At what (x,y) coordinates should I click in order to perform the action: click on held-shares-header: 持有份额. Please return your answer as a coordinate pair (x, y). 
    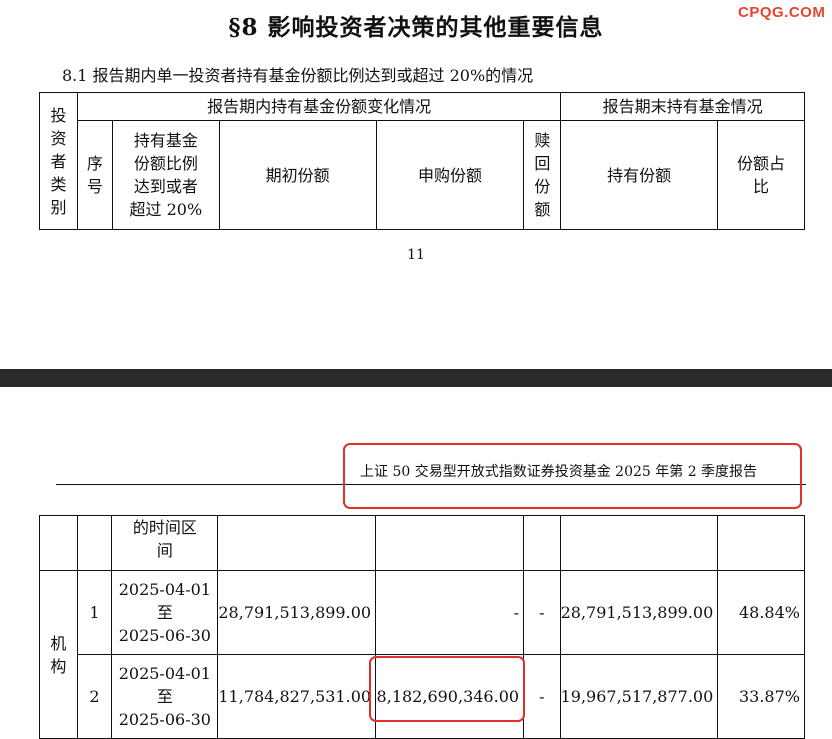
    Looking at the image, I should click on (639, 175).